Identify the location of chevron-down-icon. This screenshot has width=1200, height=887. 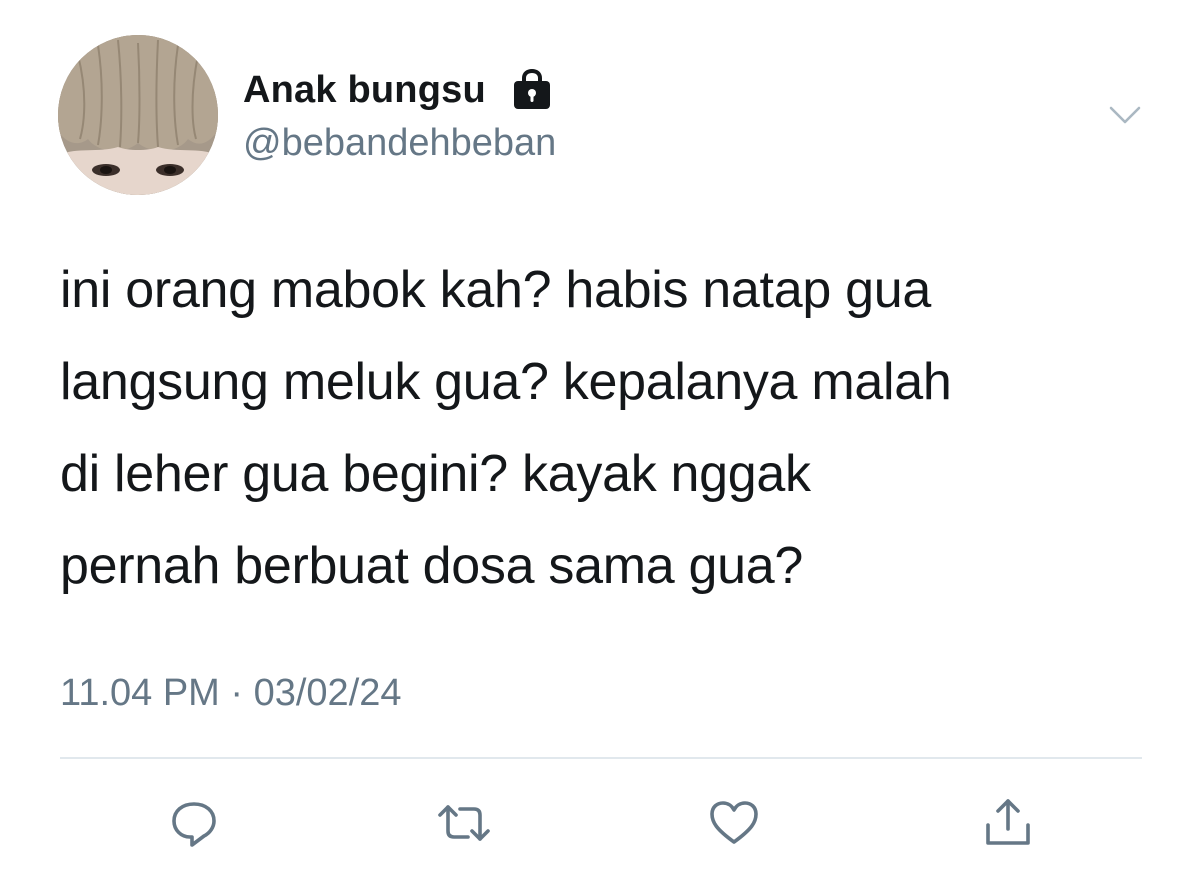
(1125, 116).